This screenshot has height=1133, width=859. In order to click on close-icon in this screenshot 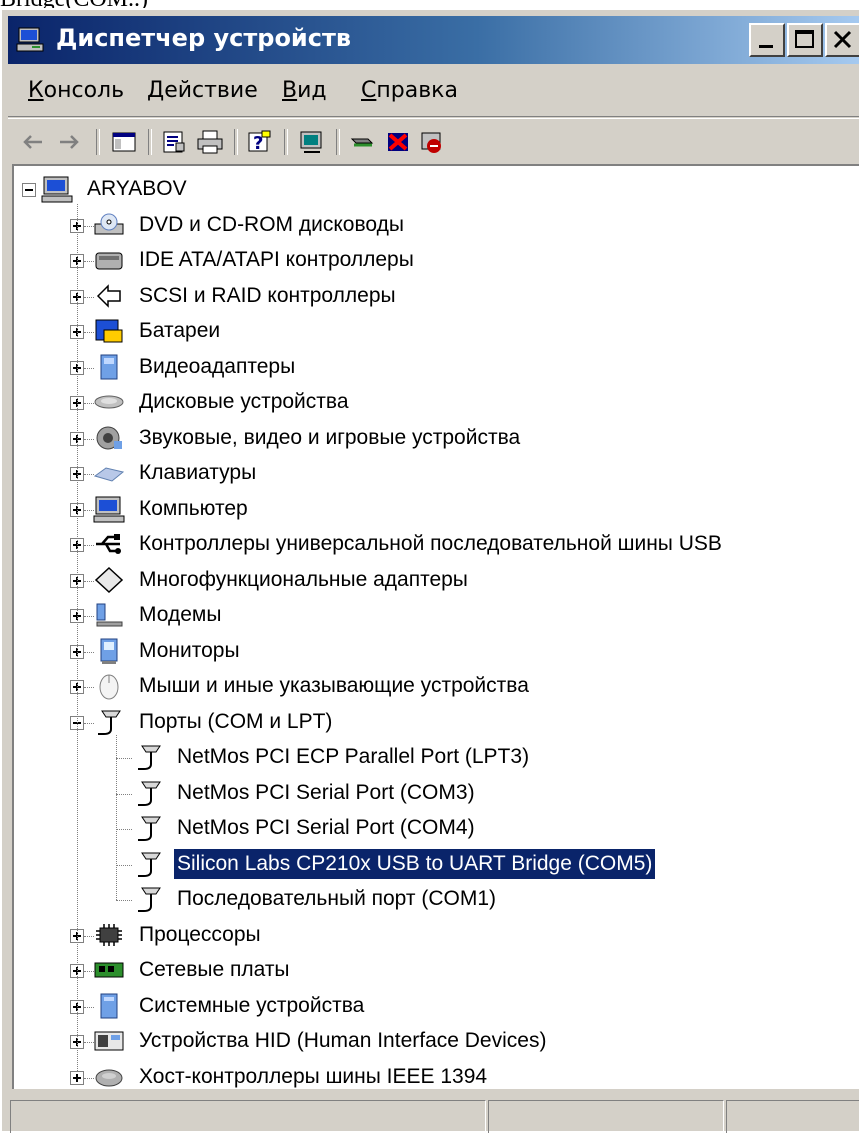, I will do `click(842, 39)`.